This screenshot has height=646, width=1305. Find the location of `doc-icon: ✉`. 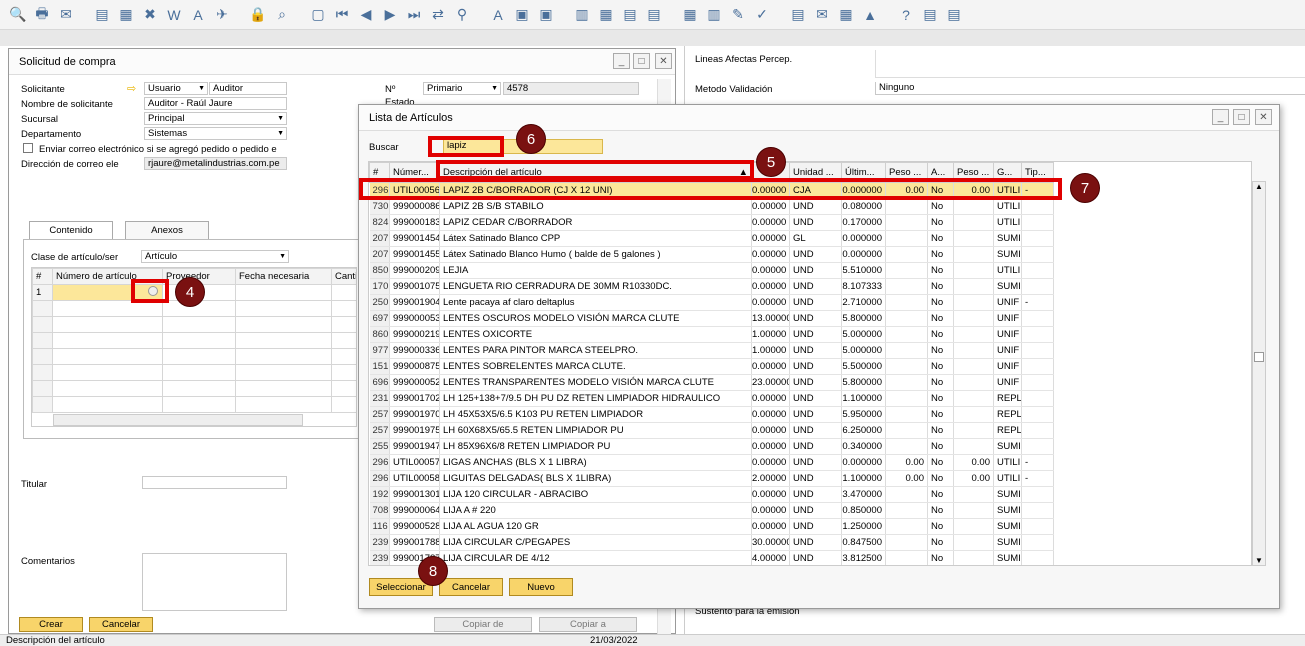

doc-icon: ✉ is located at coordinates (822, 15).